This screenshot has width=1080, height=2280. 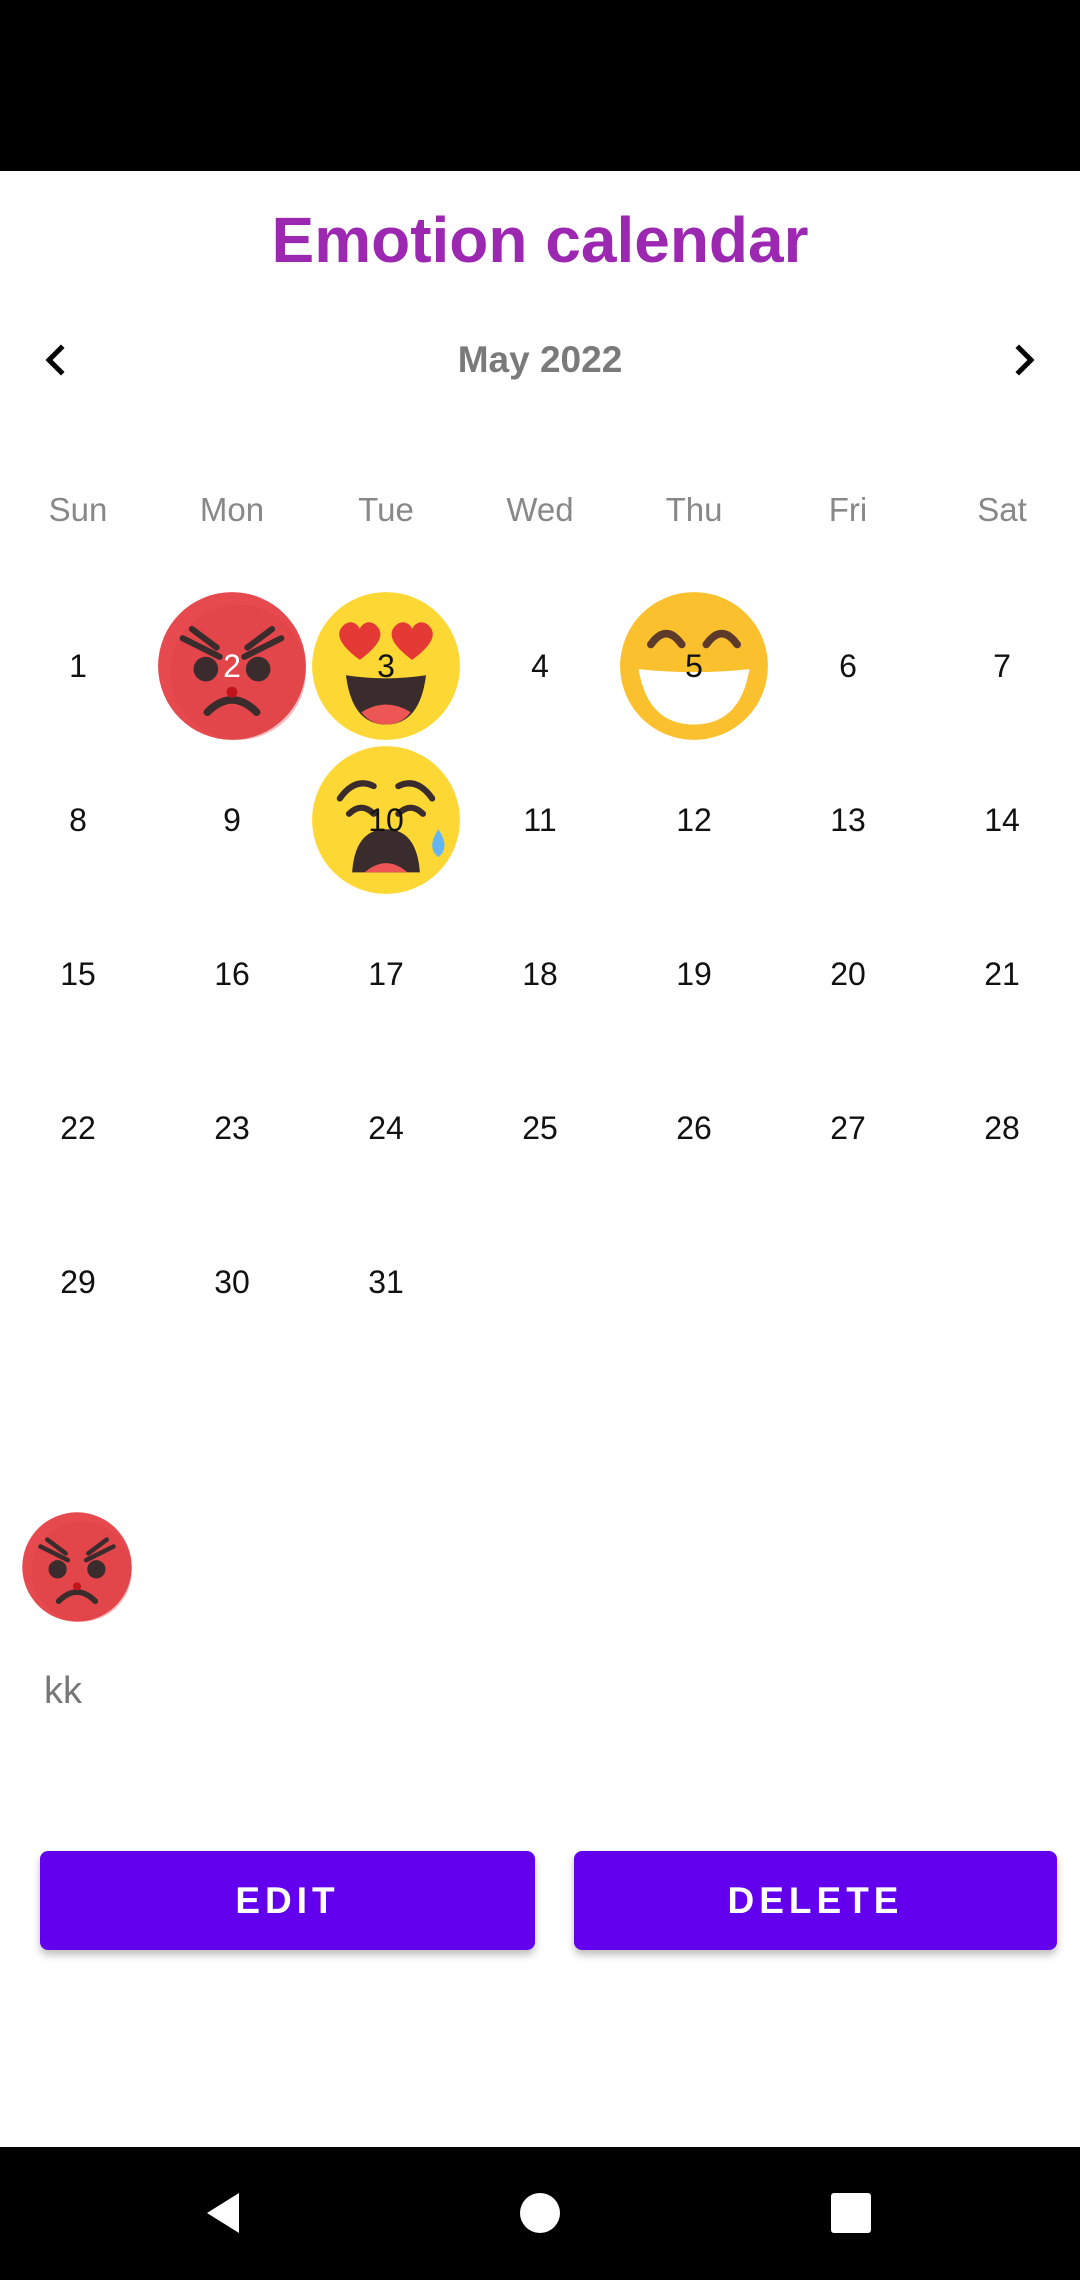 I want to click on day-number: 5, so click(x=694, y=665).